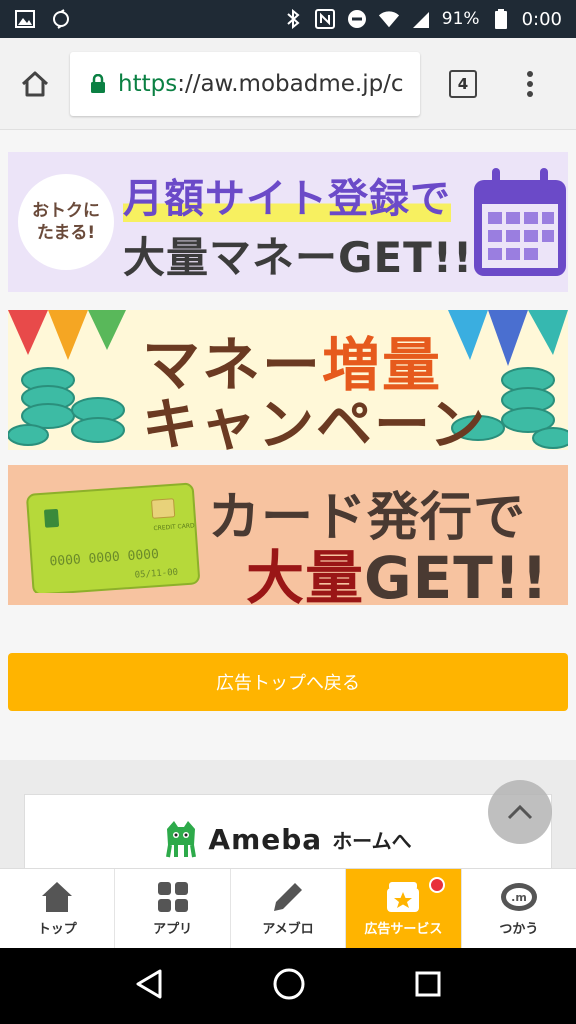 Image resolution: width=576 pixels, height=1024 pixels. What do you see at coordinates (315, 421) in the screenshot?
I see `campaign-title-line2: キャンペーン` at bounding box center [315, 421].